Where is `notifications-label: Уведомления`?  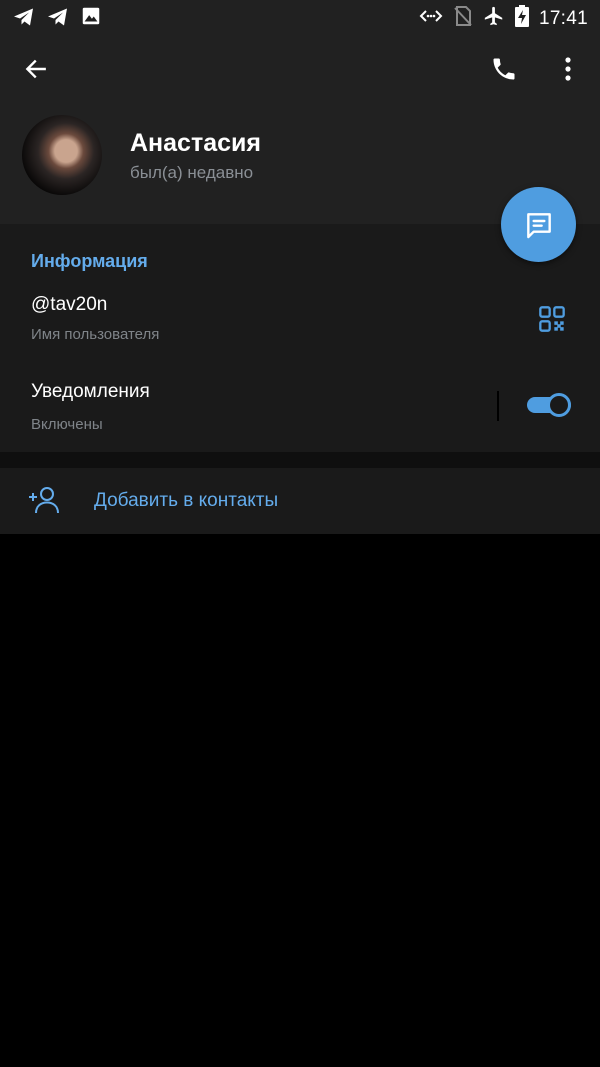 notifications-label: Уведомления is located at coordinates (90, 392).